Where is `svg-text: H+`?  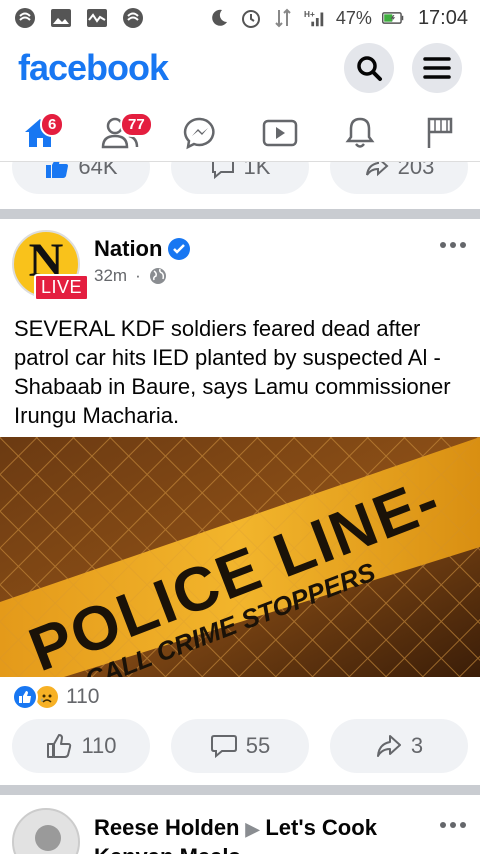
svg-text: H+ is located at coordinates (309, 14).